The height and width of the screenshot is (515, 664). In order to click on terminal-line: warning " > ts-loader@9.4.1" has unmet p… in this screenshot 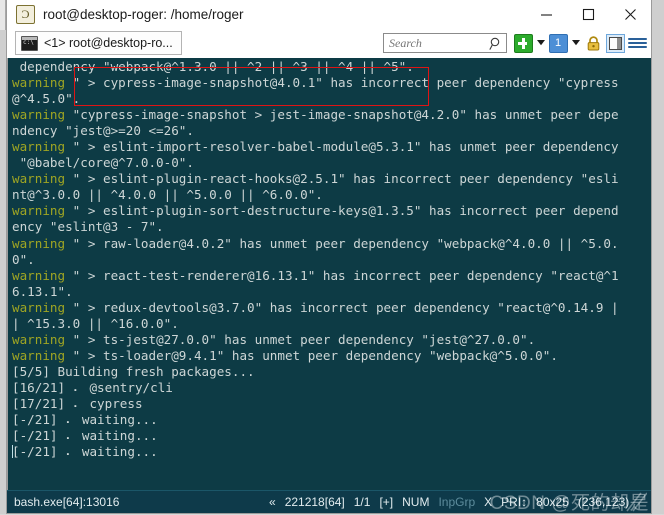, I will do `click(331, 356)`.